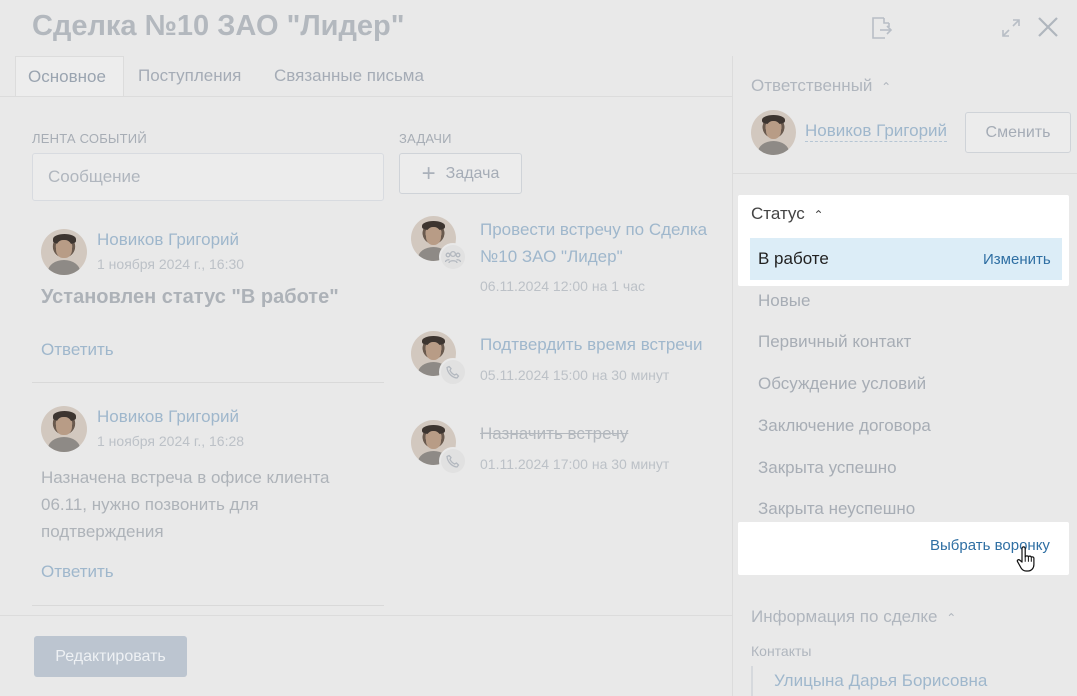 This screenshot has width=1077, height=696. Describe the element at coordinates (1048, 27) in the screenshot. I see `close-icon` at that location.